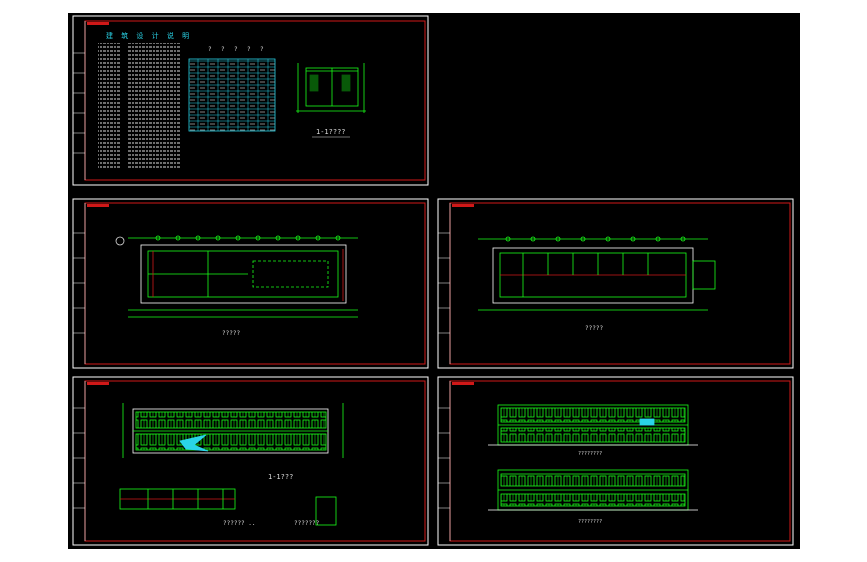 This screenshot has height=562, width=867. Describe the element at coordinates (280, 477) in the screenshot. I see `section-caption: 1-1???` at that location.